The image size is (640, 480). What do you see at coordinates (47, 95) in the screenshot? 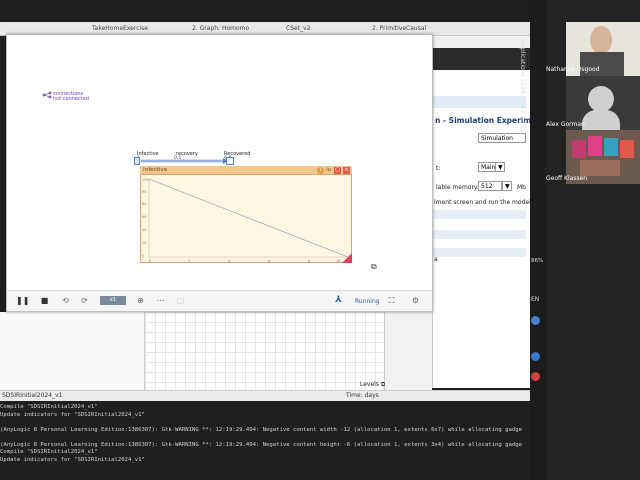
I see `network-icon` at bounding box center [47, 95].